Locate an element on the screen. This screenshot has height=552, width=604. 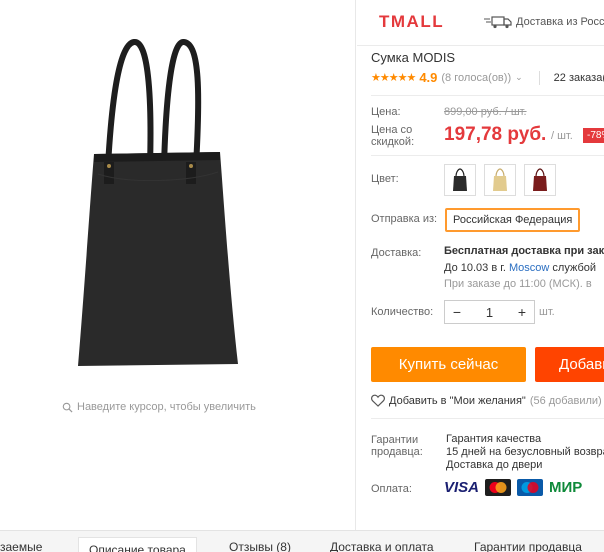
tab-description: Описание товара is located at coordinates (137, 544).